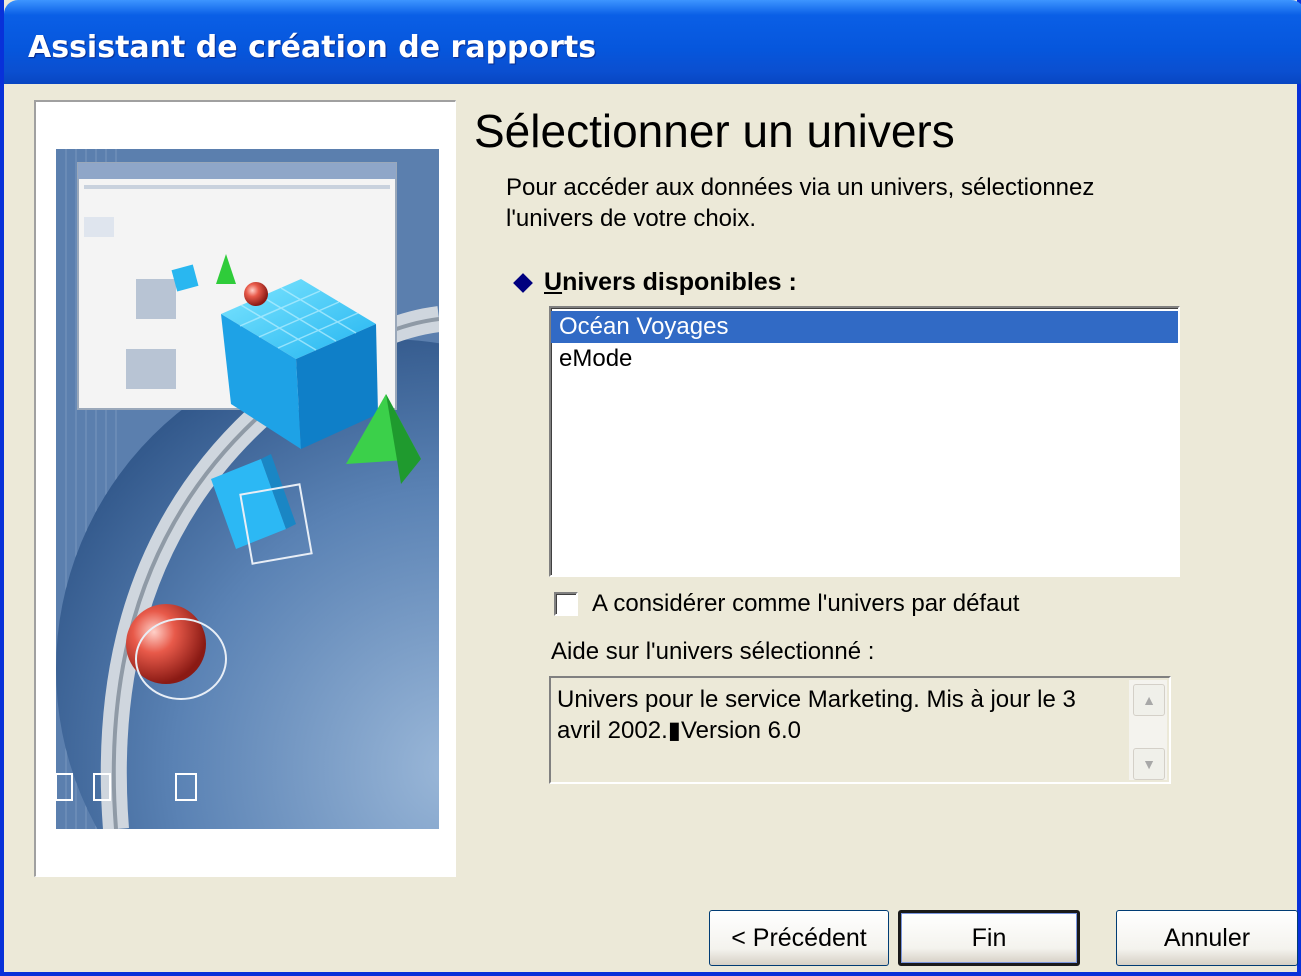  What do you see at coordinates (670, 282) in the screenshot?
I see `universe-list-label-text: Univers disponibles :` at bounding box center [670, 282].